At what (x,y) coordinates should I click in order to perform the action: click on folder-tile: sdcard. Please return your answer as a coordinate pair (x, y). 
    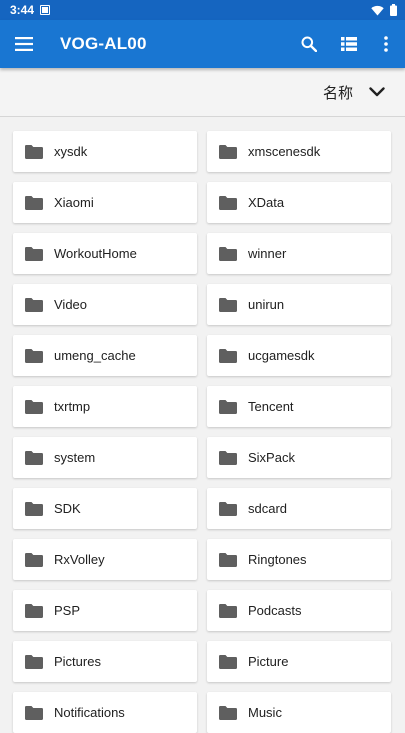
    Looking at the image, I should click on (299, 508).